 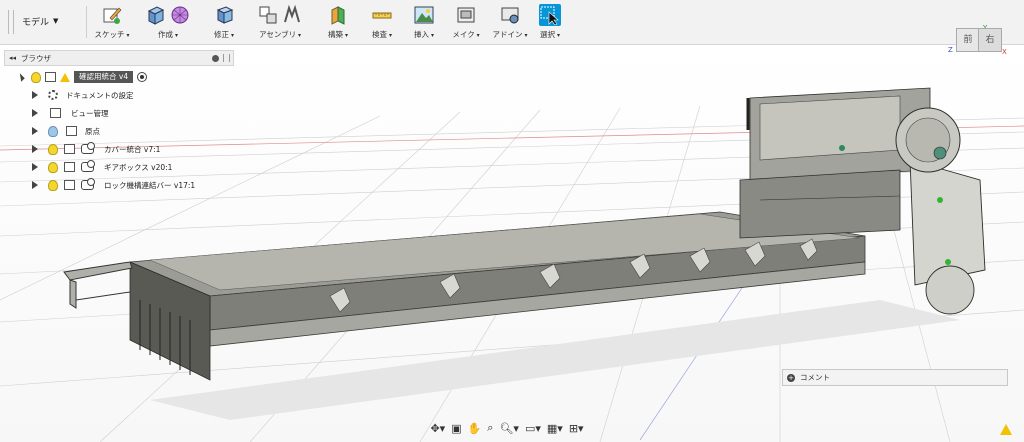 What do you see at coordinates (224, 15) in the screenshot?
I see `modify-icon` at bounding box center [224, 15].